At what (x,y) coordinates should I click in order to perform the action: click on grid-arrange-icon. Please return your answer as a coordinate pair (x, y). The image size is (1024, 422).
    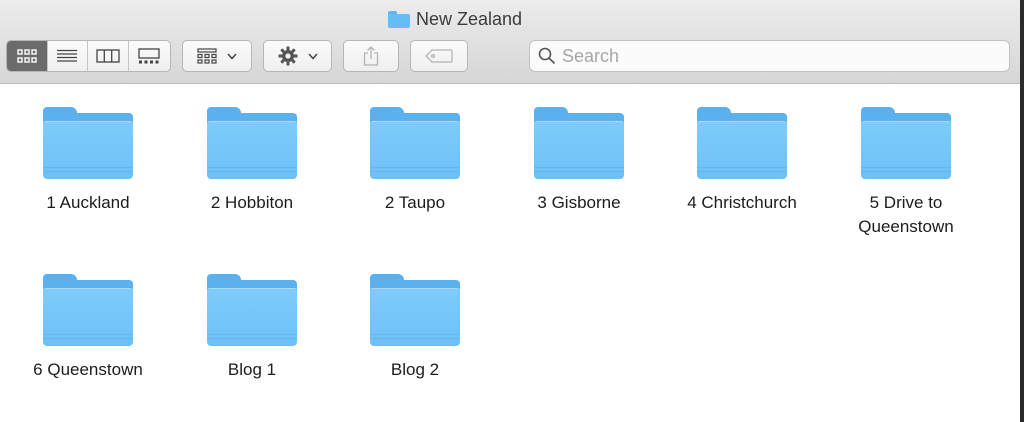
    Looking at the image, I should click on (207, 56).